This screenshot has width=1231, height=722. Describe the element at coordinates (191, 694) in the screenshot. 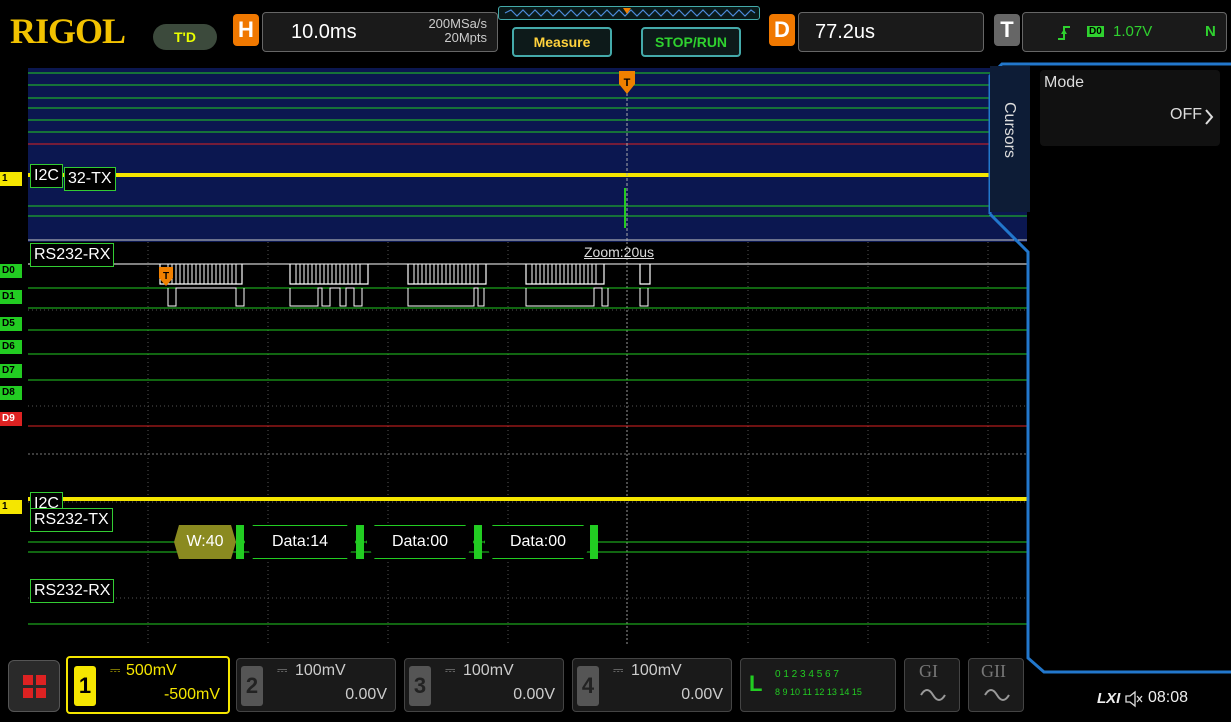

I see `ch1-offset: -500mV` at that location.